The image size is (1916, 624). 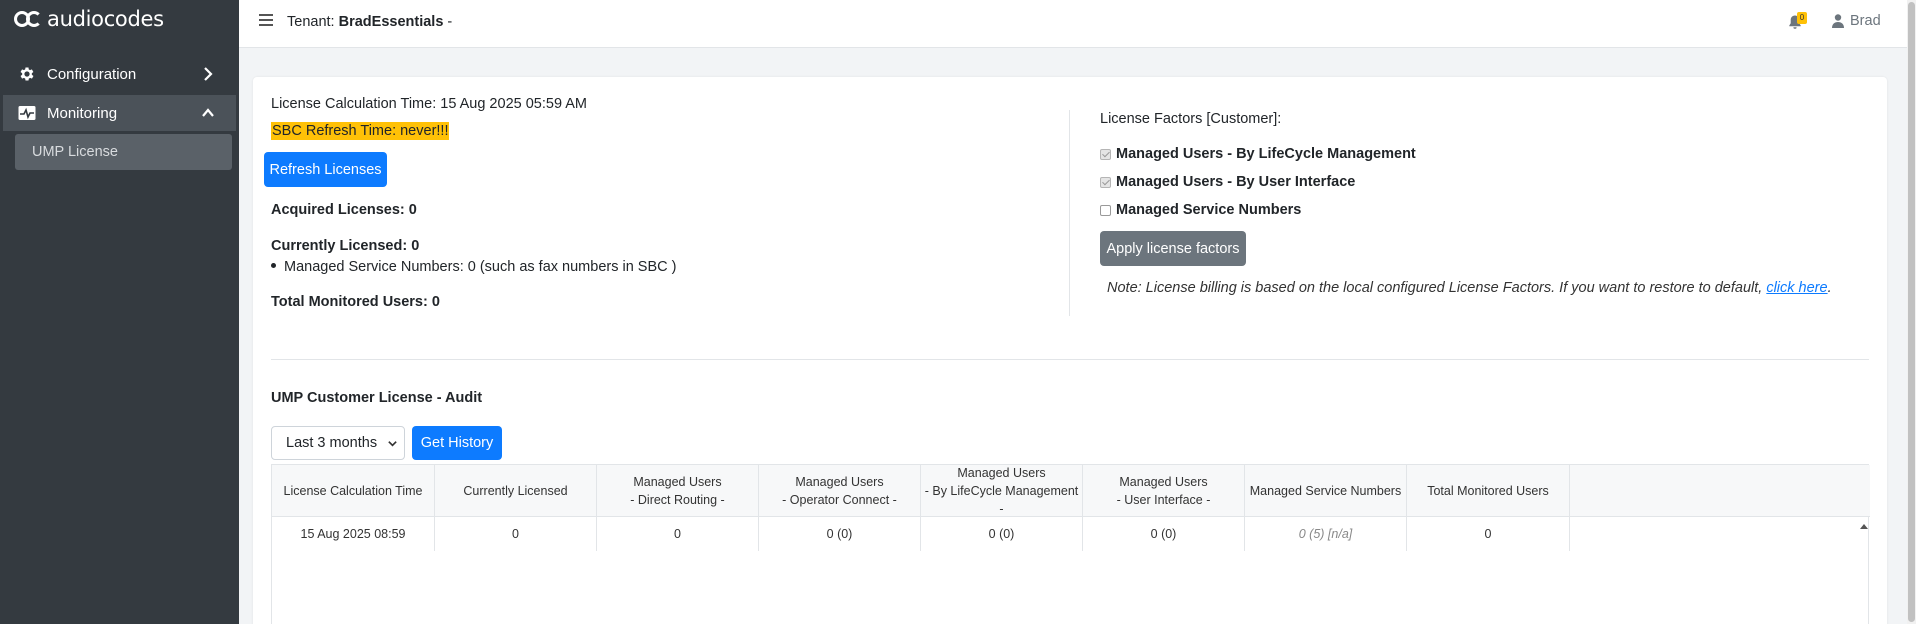 What do you see at coordinates (677, 500) in the screenshot?
I see `column-header-label: - Direct Routing -` at bounding box center [677, 500].